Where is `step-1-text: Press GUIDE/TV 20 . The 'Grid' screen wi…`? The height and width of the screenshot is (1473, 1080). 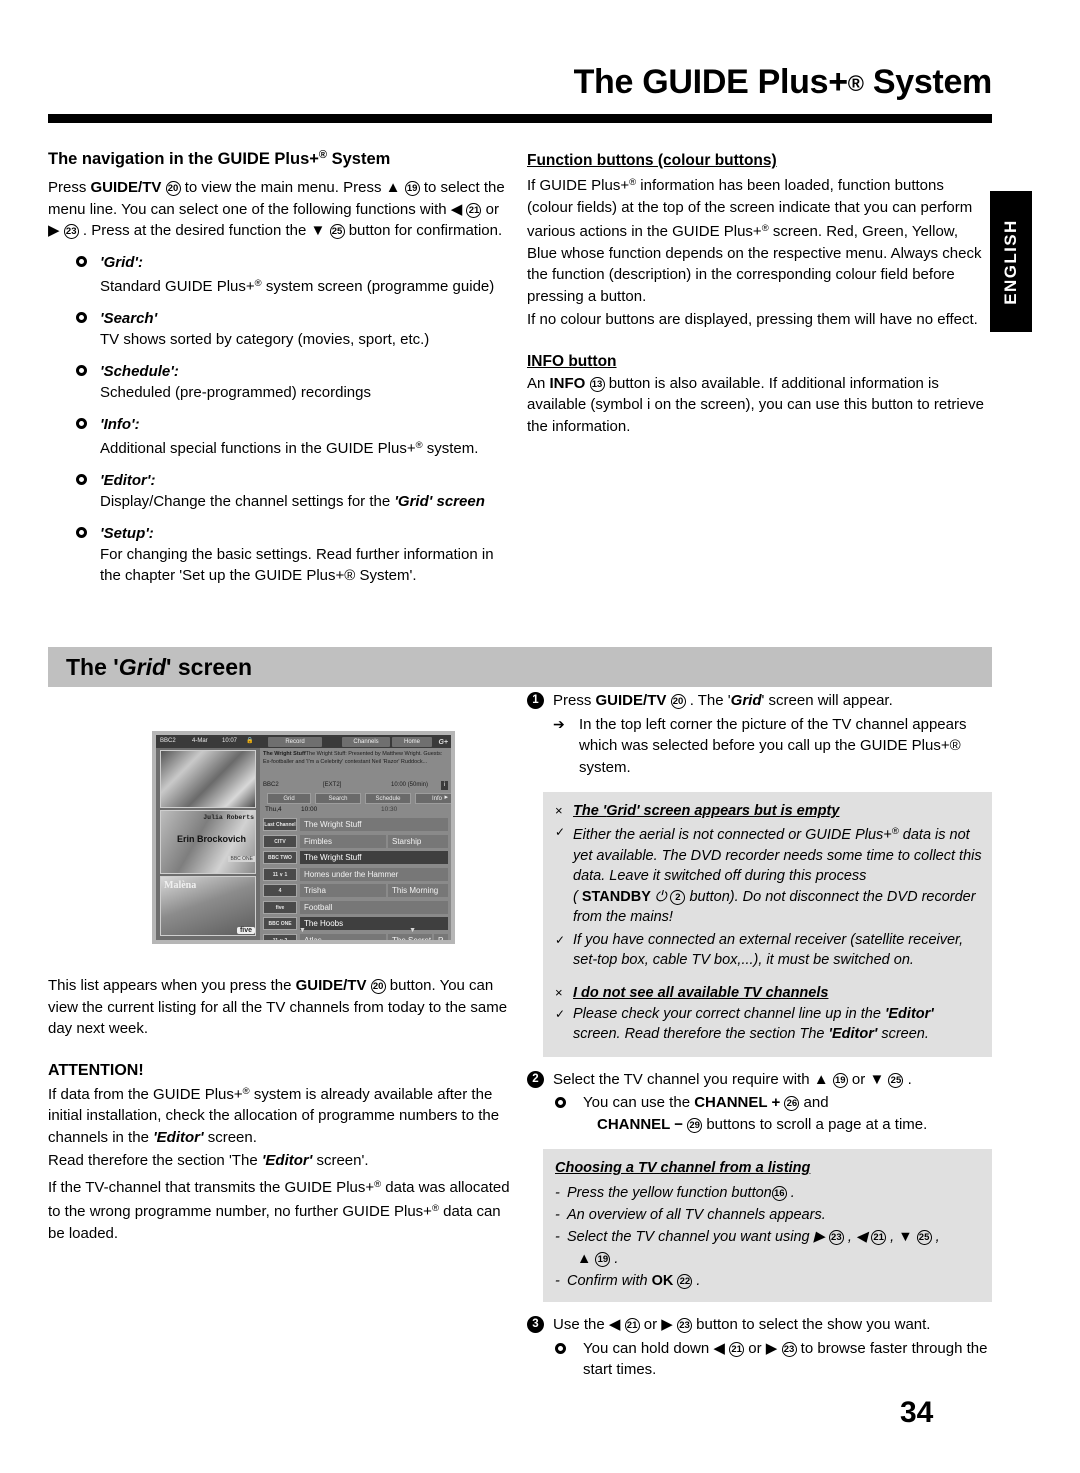
step-1-text: Press GUIDE/TV 20 . The 'Grid' screen wi… is located at coordinates (772, 701).